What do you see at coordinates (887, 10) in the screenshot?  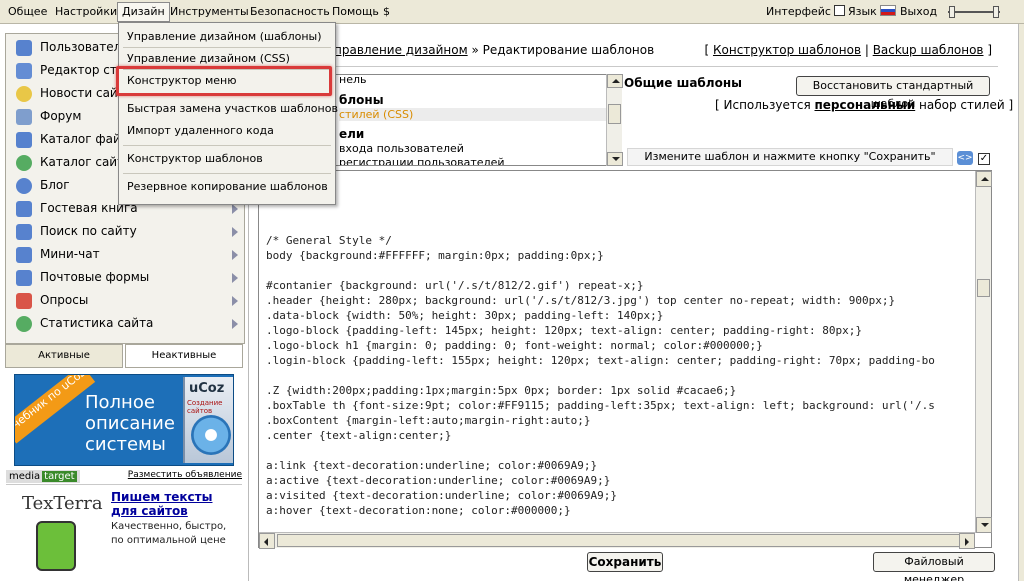 I see `russian-flag-icon` at bounding box center [887, 10].